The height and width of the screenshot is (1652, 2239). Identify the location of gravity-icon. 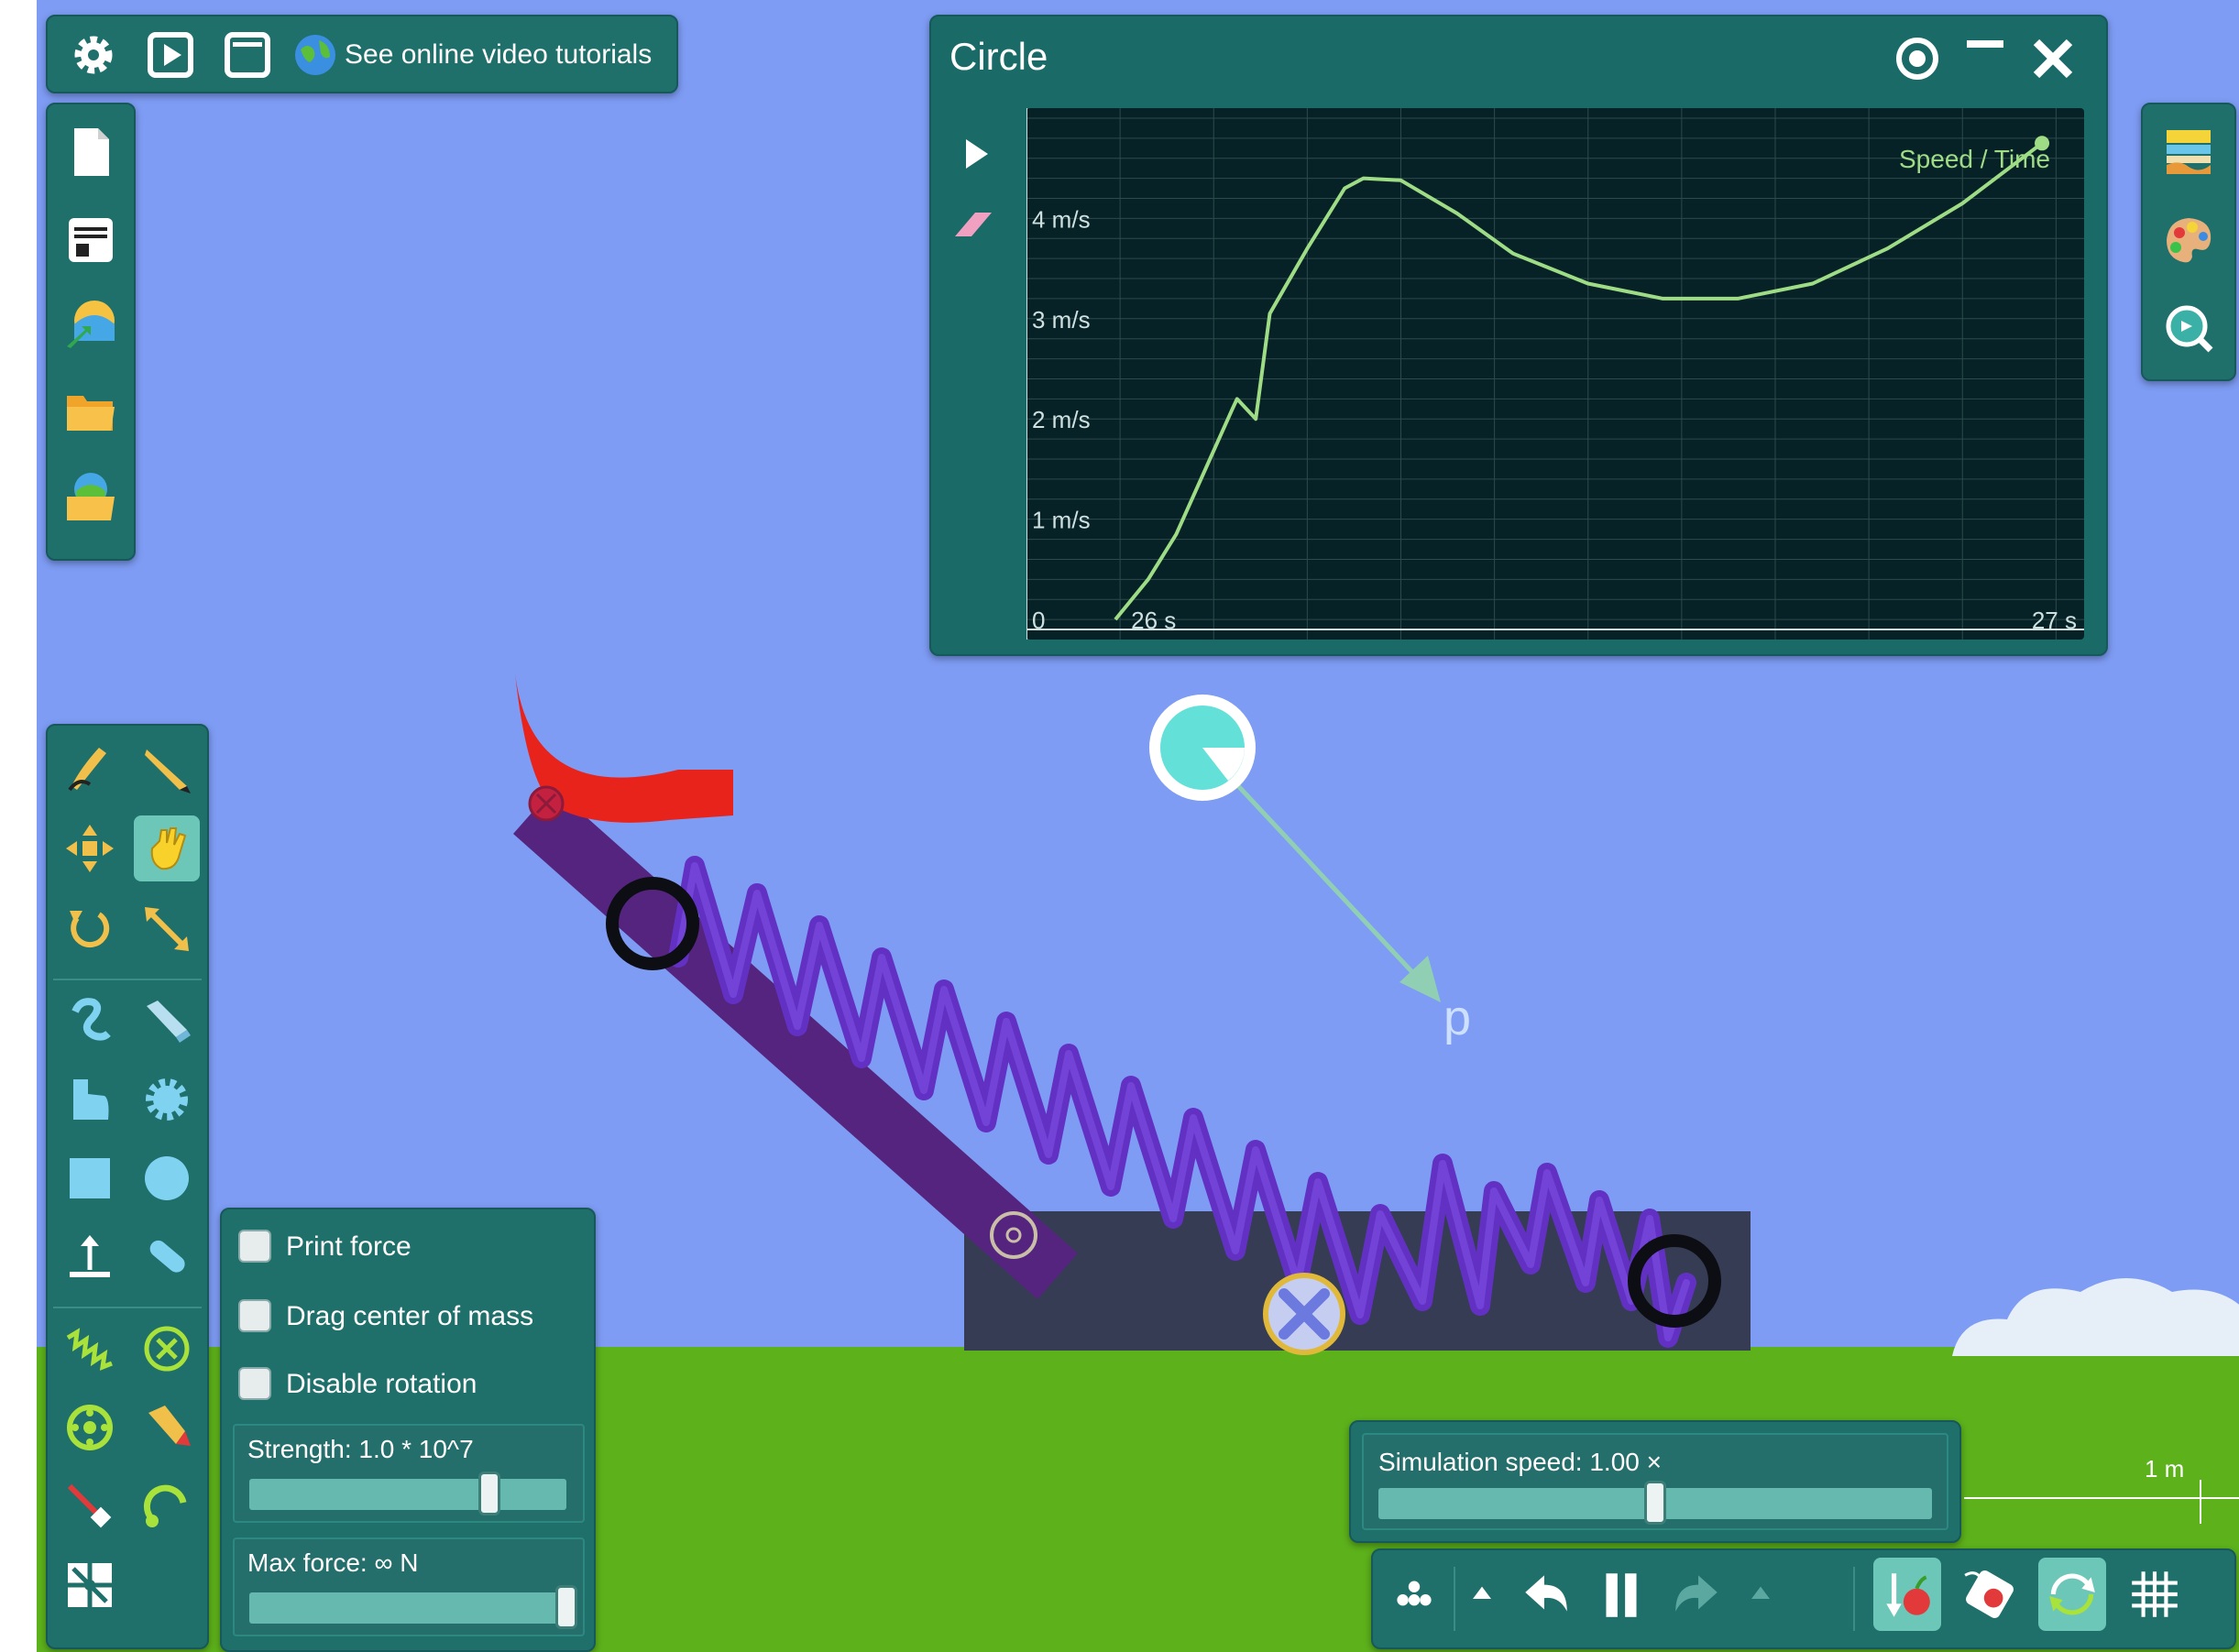
(1908, 1595).